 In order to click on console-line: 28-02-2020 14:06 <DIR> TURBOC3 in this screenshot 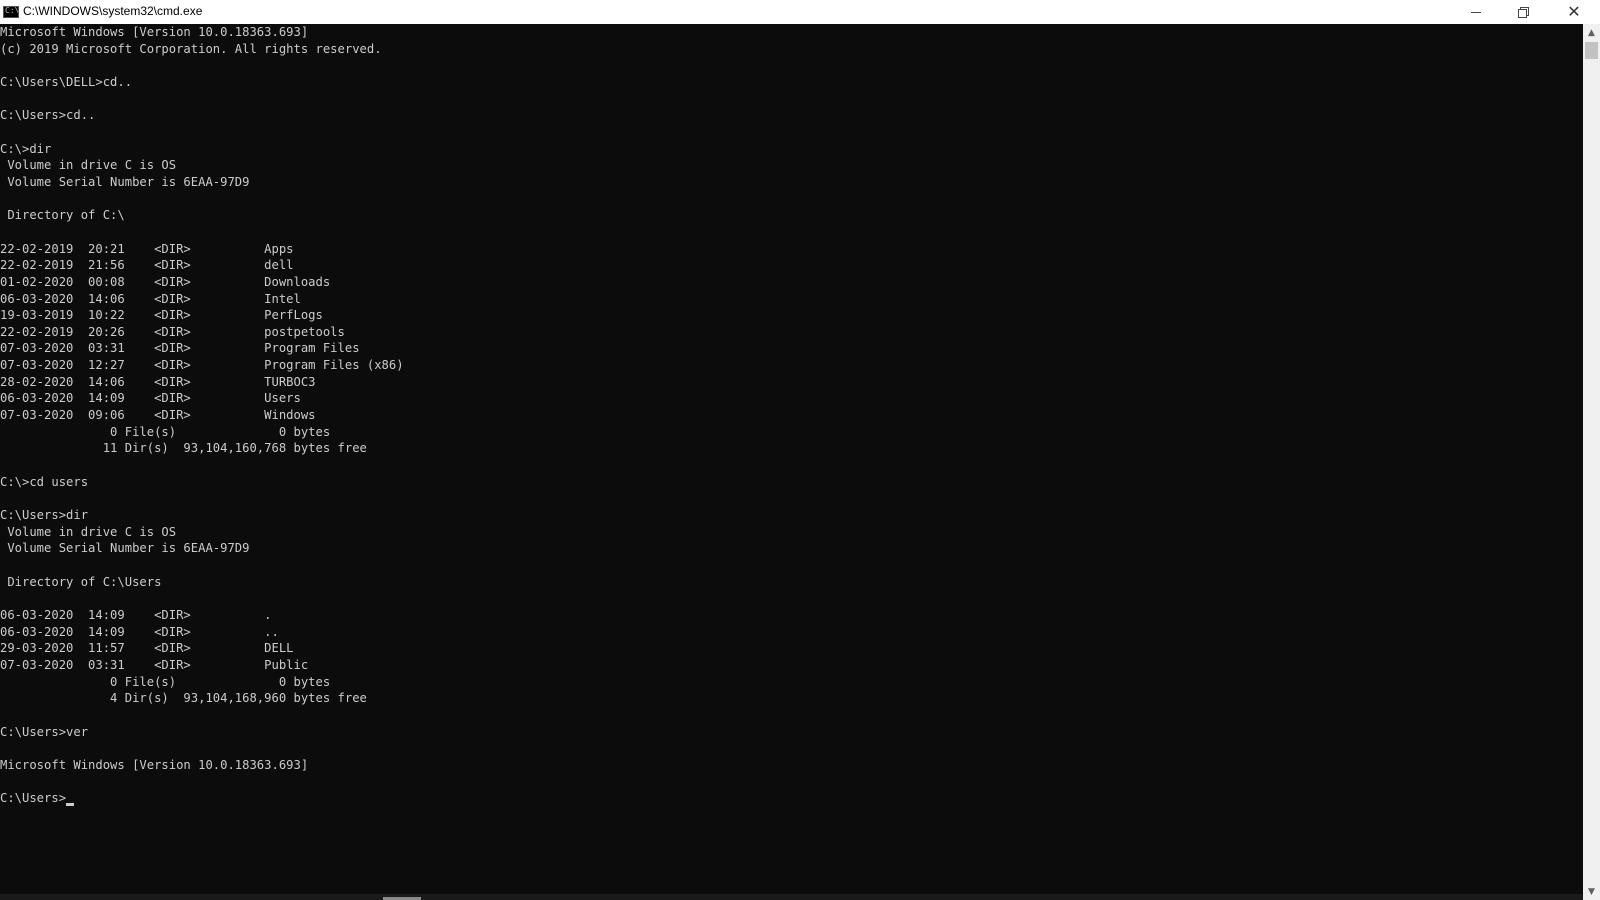, I will do `click(158, 381)`.